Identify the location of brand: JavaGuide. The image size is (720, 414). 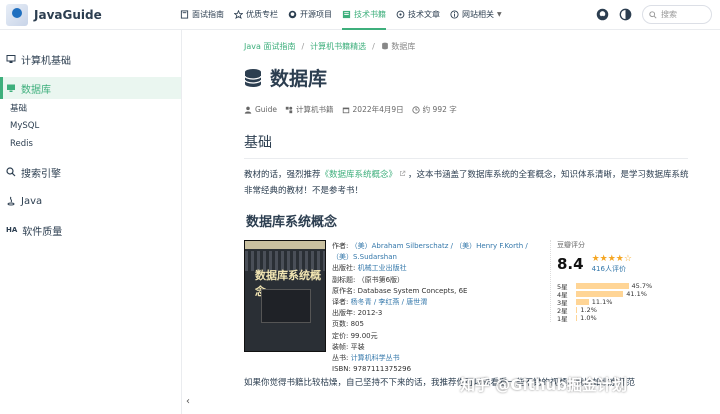
(90, 14).